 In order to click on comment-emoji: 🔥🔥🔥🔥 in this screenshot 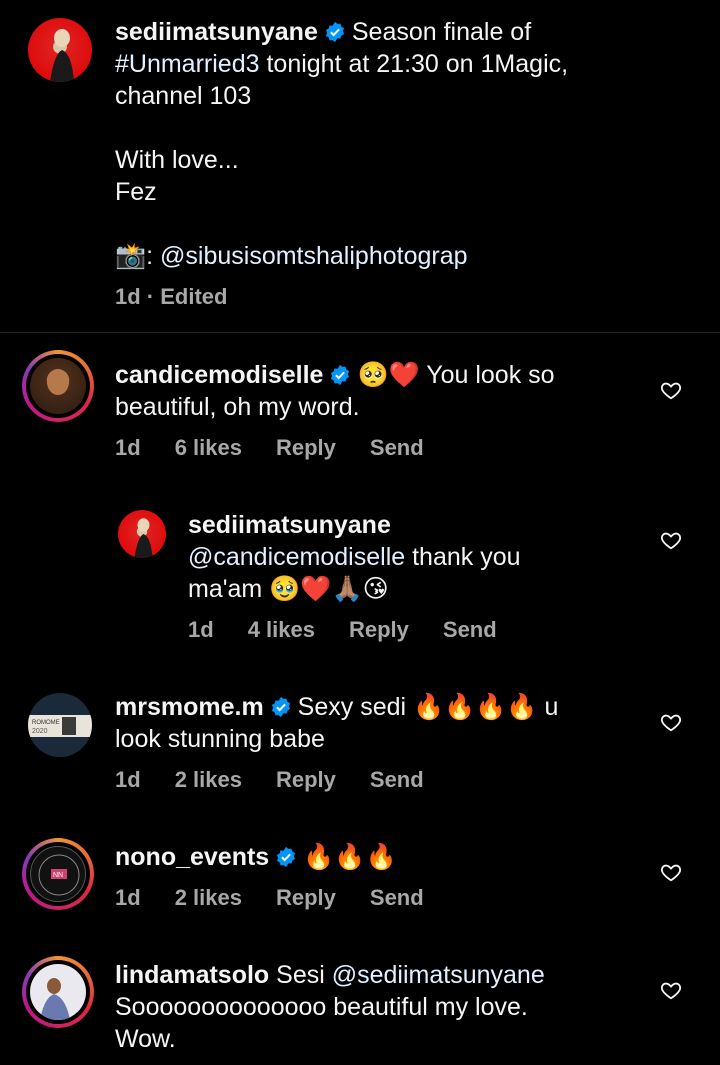, I will do `click(475, 706)`.